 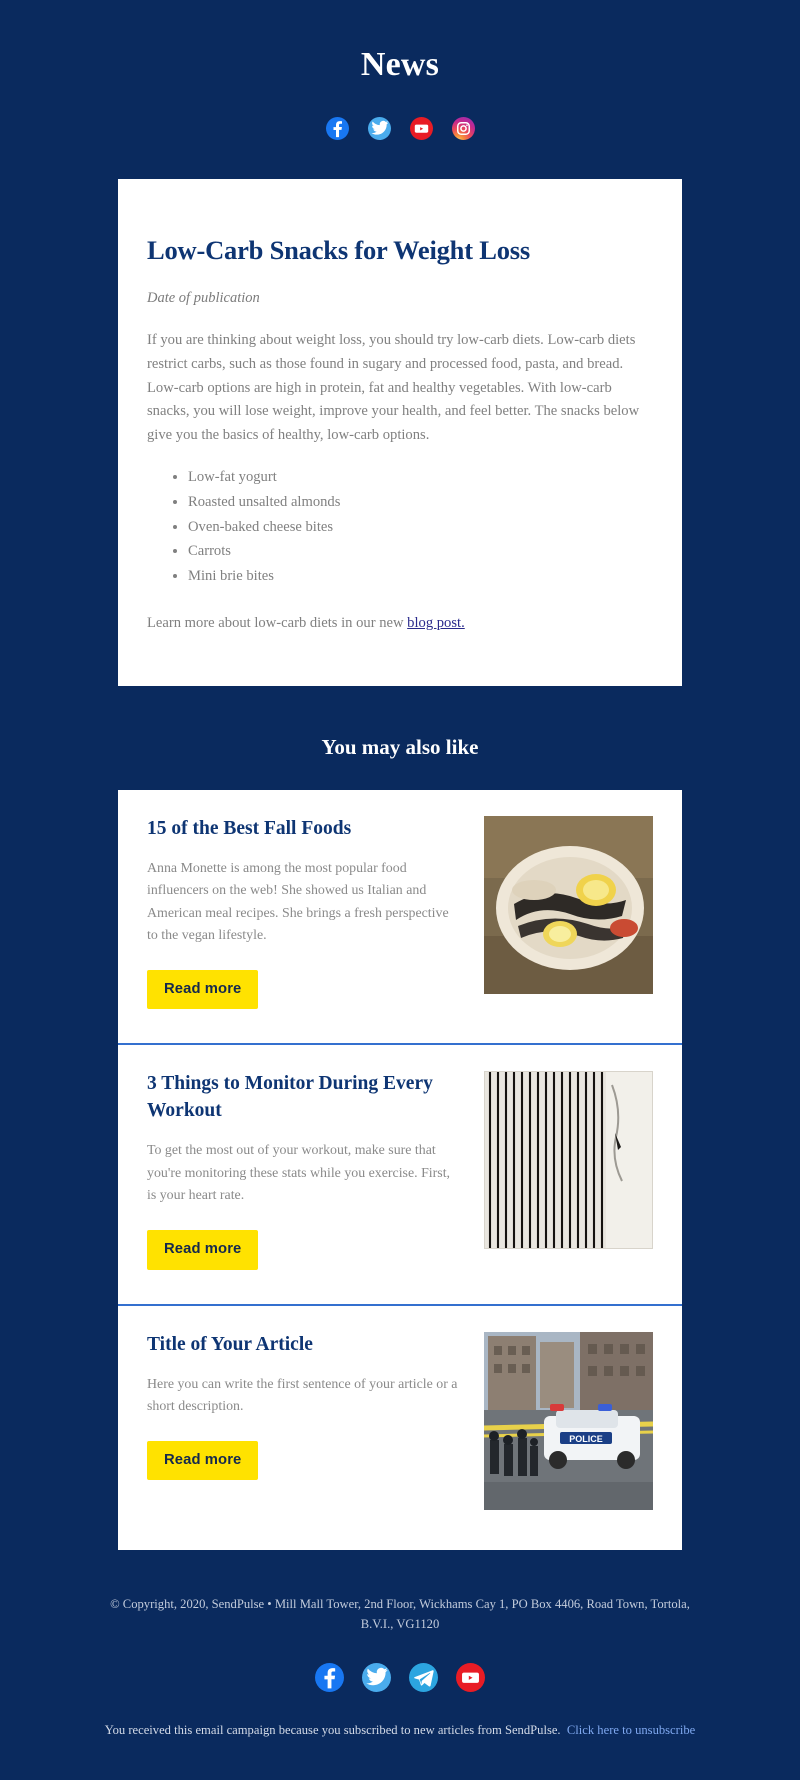 What do you see at coordinates (400, 129) in the screenshot?
I see `header-social-links` at bounding box center [400, 129].